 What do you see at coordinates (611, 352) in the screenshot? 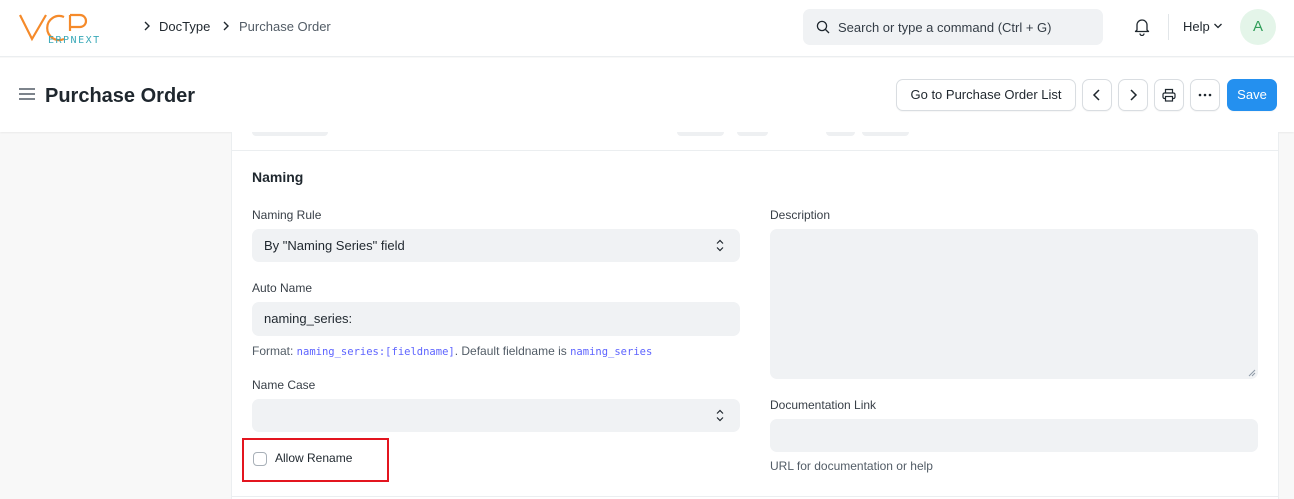
I see `auto-name-help-default-code: naming_series` at bounding box center [611, 352].